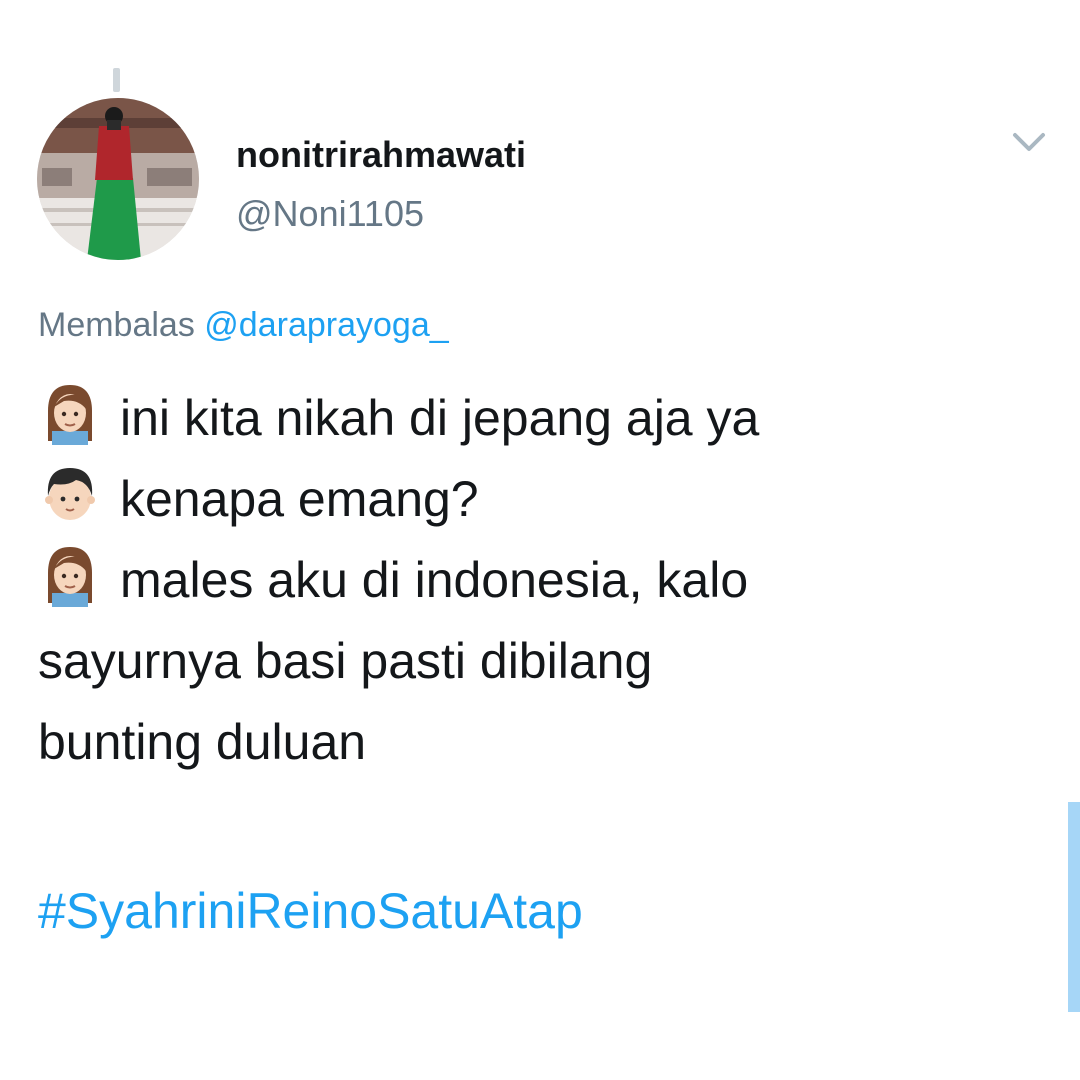 The image size is (1080, 1080). I want to click on reply-context: Membalas @daraprayoga_, so click(243, 325).